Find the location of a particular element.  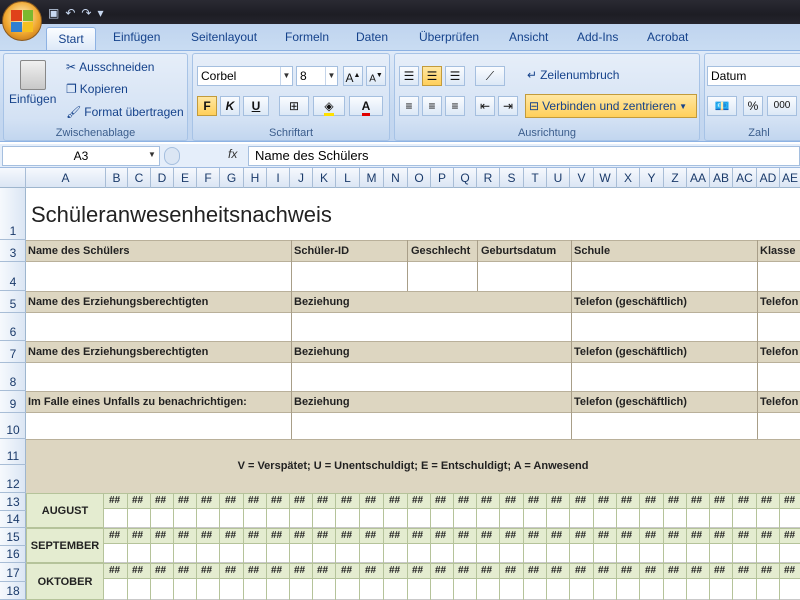

currency-button: 💶 is located at coordinates (722, 106).